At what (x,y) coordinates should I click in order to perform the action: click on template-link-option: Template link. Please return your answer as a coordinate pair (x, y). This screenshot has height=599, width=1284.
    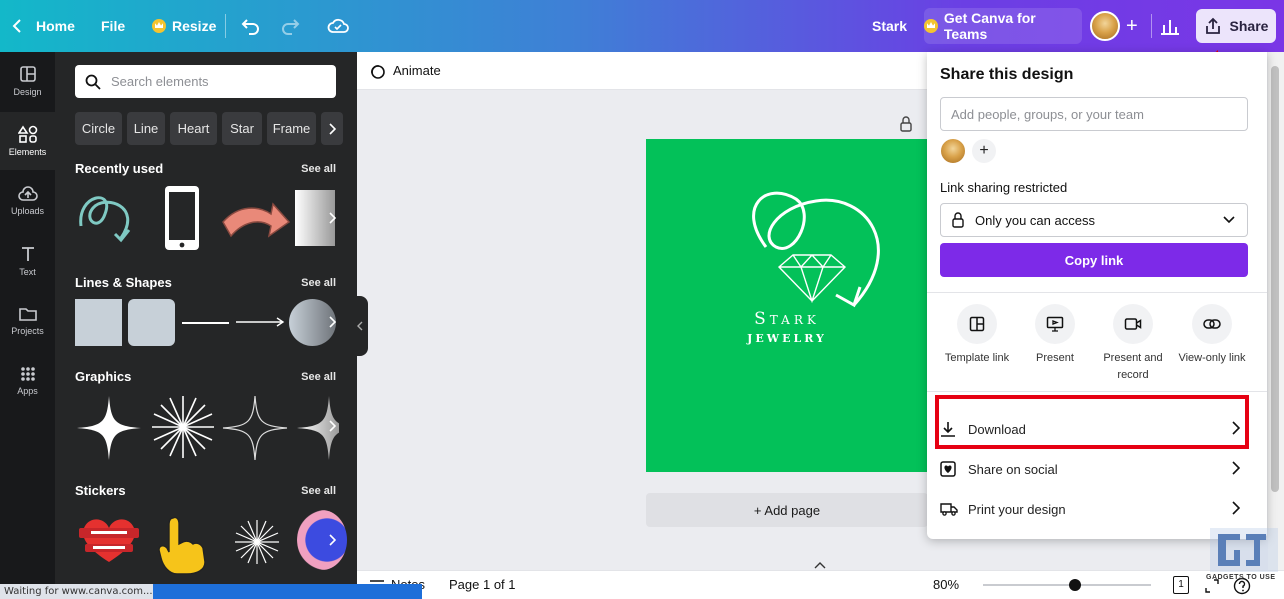
    Looking at the image, I should click on (977, 335).